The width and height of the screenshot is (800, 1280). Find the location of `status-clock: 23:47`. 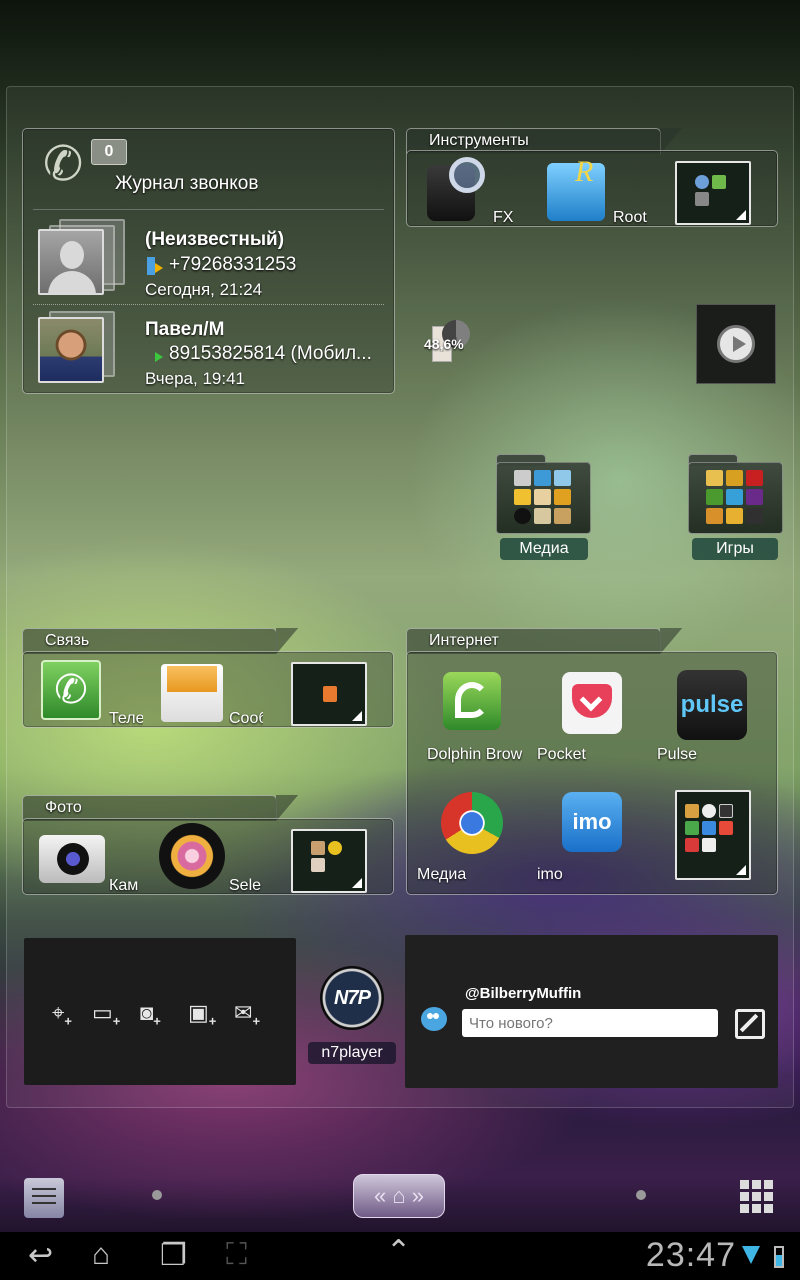

status-clock: 23:47 is located at coordinates (690, 1255).